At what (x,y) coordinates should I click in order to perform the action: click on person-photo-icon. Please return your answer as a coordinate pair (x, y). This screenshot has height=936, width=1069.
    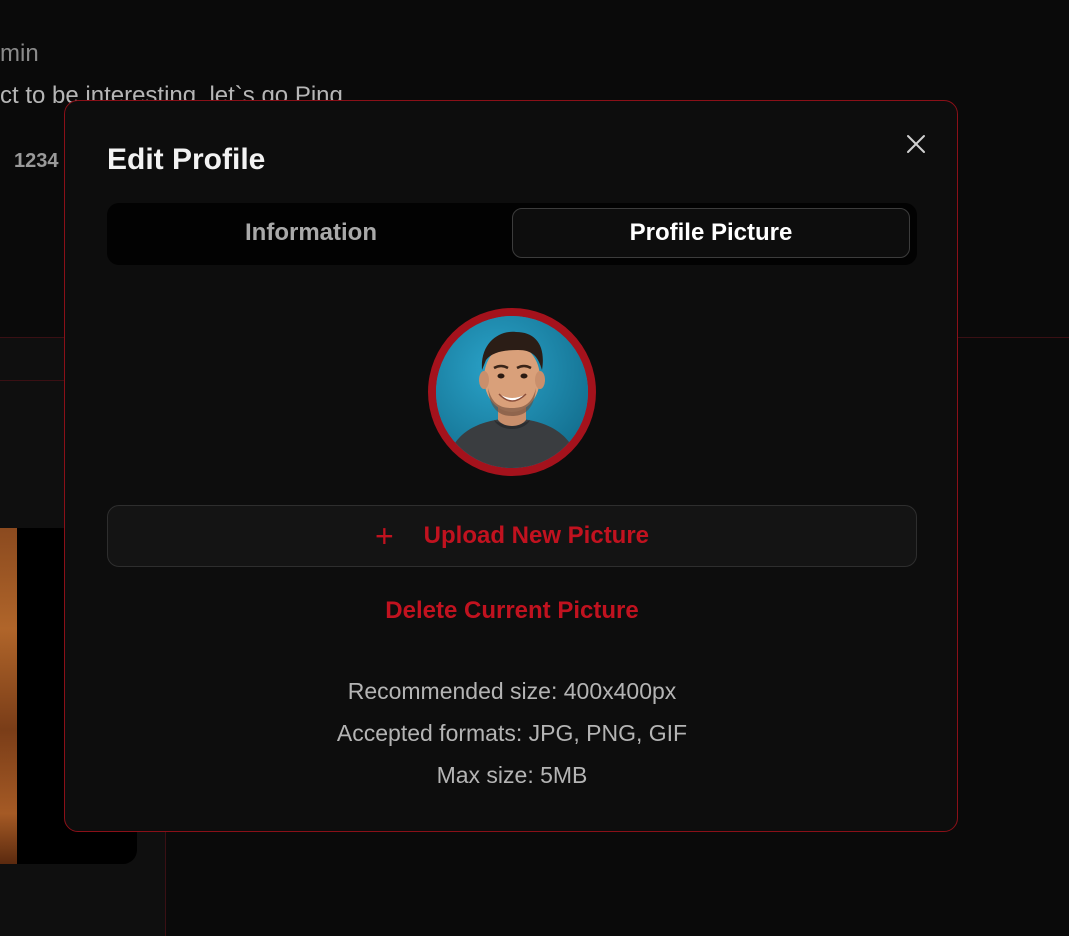
    Looking at the image, I should click on (512, 392).